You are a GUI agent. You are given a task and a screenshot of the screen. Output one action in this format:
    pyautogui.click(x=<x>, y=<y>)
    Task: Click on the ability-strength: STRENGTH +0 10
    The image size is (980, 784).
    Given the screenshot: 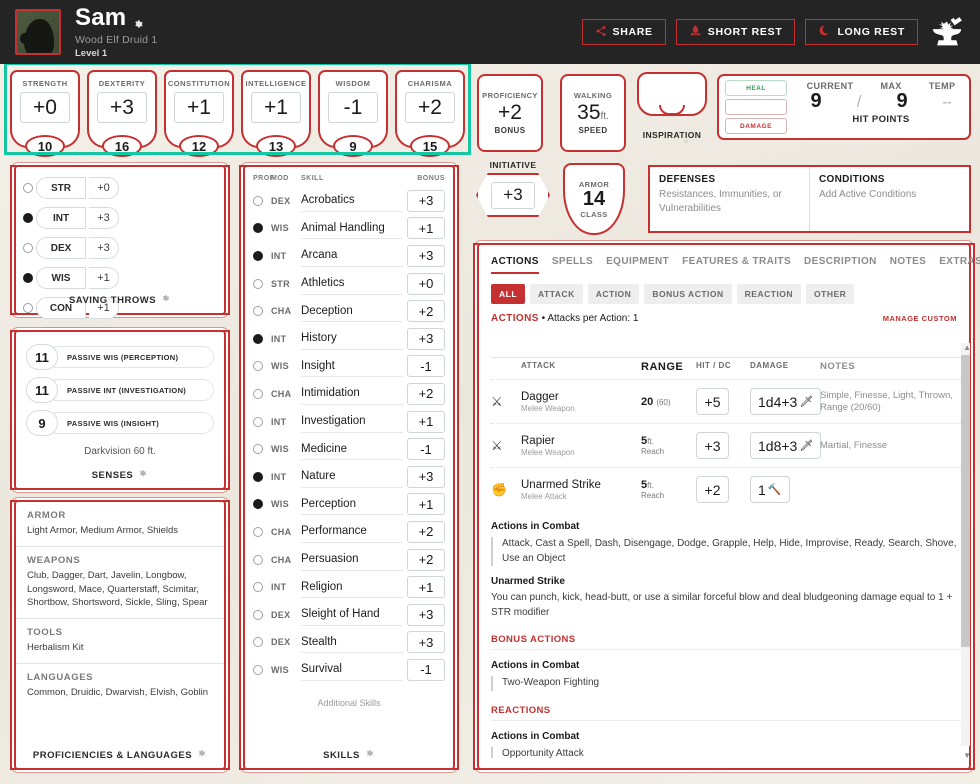 What is the action you would take?
    pyautogui.click(x=45, y=113)
    